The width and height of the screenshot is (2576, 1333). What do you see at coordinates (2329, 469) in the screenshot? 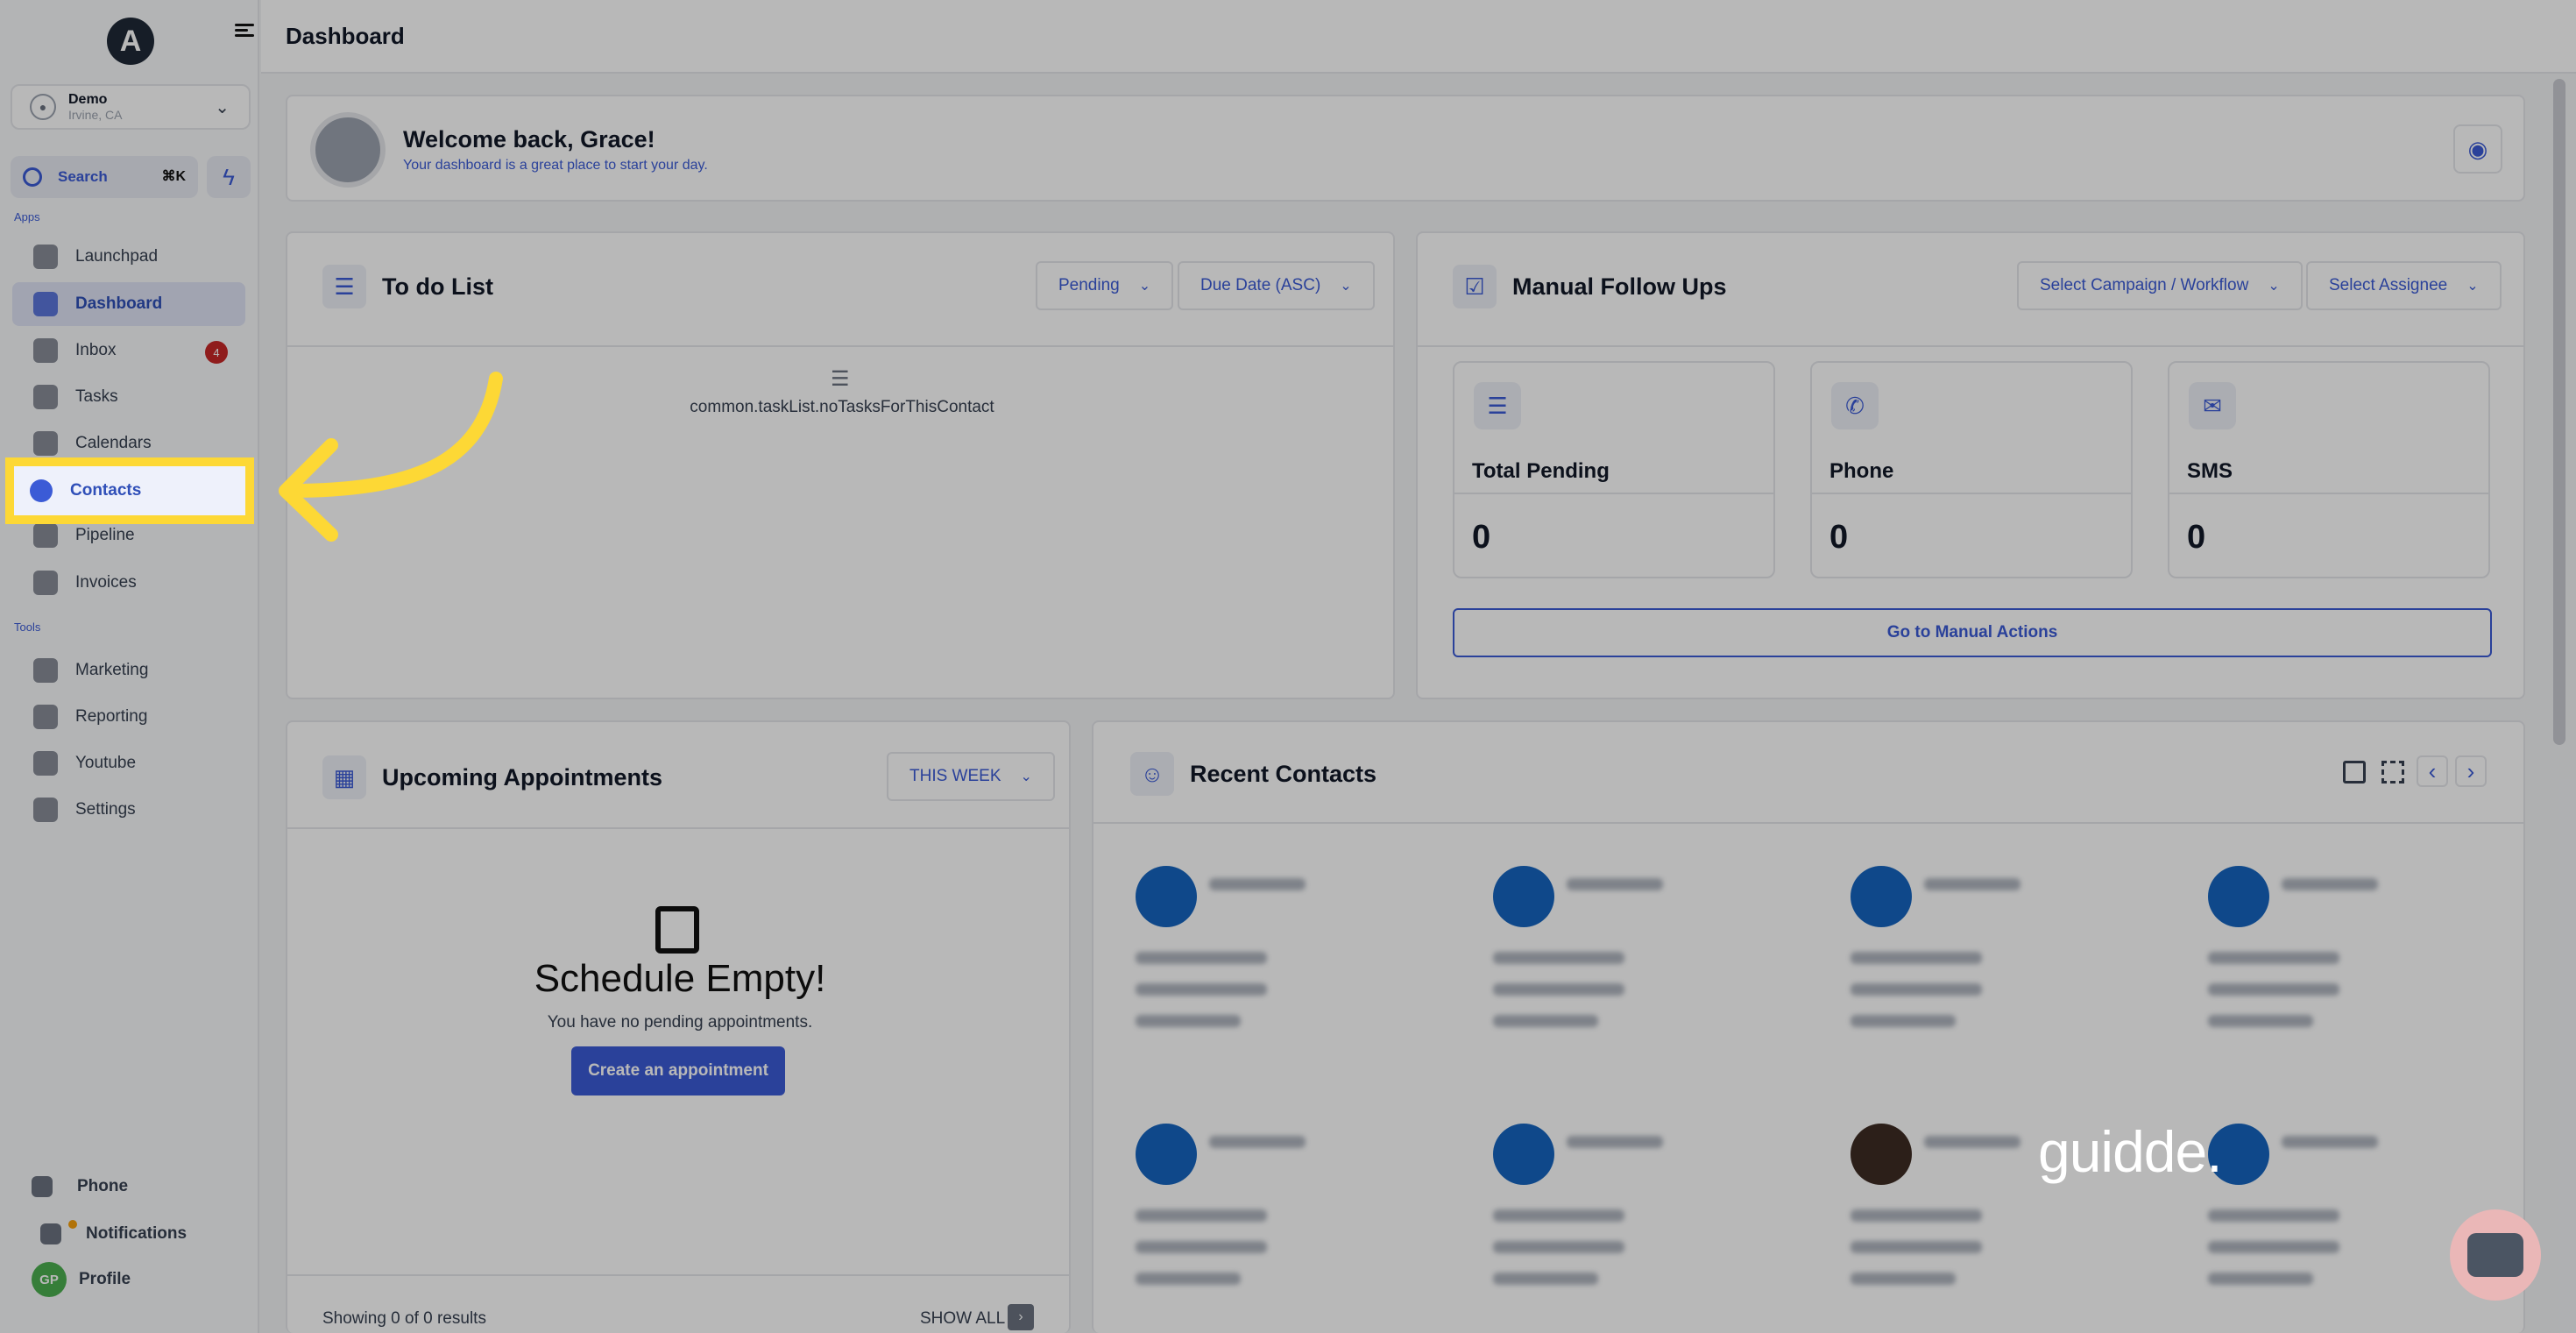
I see `stat-sms: ✉ SMS 0` at bounding box center [2329, 469].